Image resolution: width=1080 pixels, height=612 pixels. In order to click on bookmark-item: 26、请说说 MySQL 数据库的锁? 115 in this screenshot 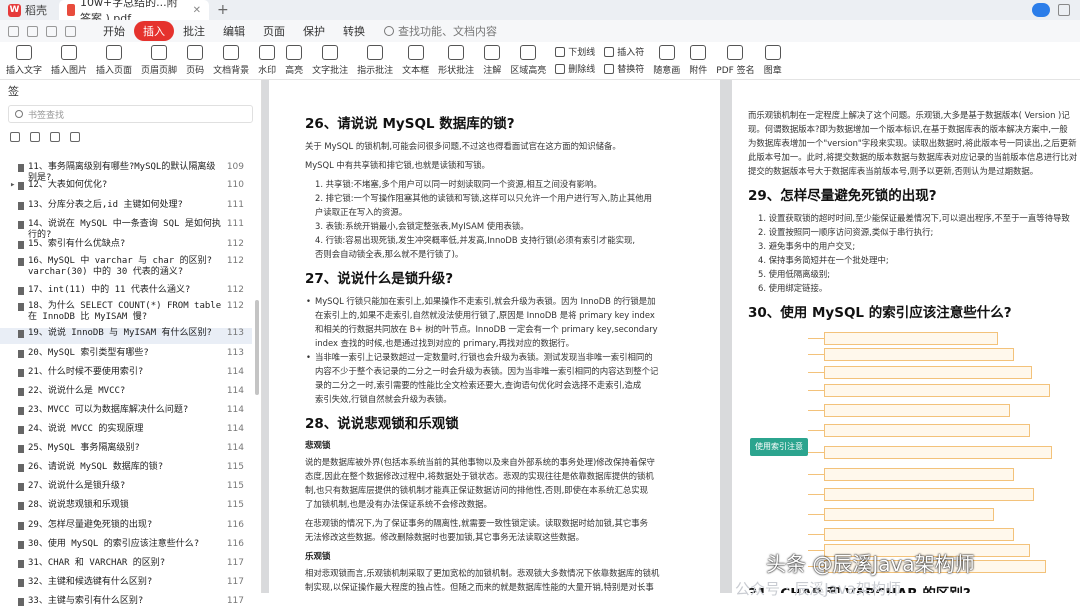, I will do `click(126, 470)`.